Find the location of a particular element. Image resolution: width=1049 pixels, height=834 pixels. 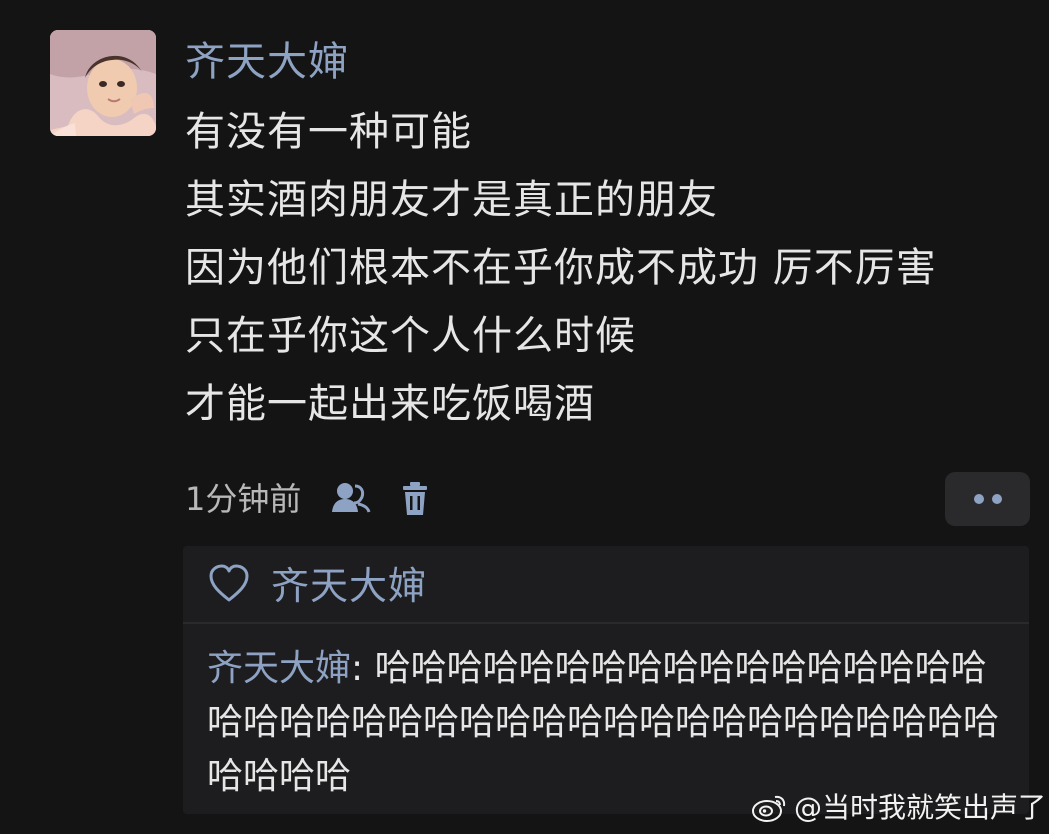

watermark-text: @当时我就笑出声了 is located at coordinates (920, 807).